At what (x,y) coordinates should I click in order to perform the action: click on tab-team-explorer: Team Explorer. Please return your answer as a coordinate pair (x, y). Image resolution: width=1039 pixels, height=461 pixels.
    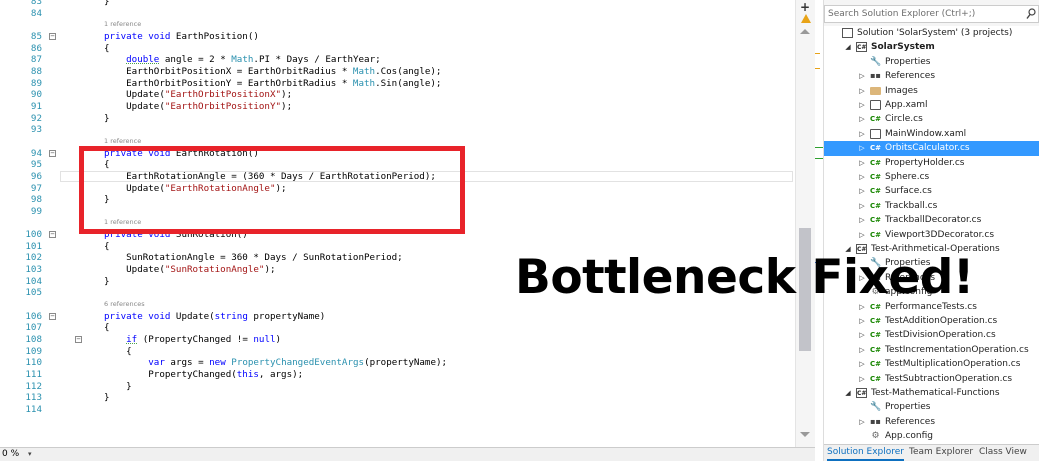
    Looking at the image, I should click on (941, 453).